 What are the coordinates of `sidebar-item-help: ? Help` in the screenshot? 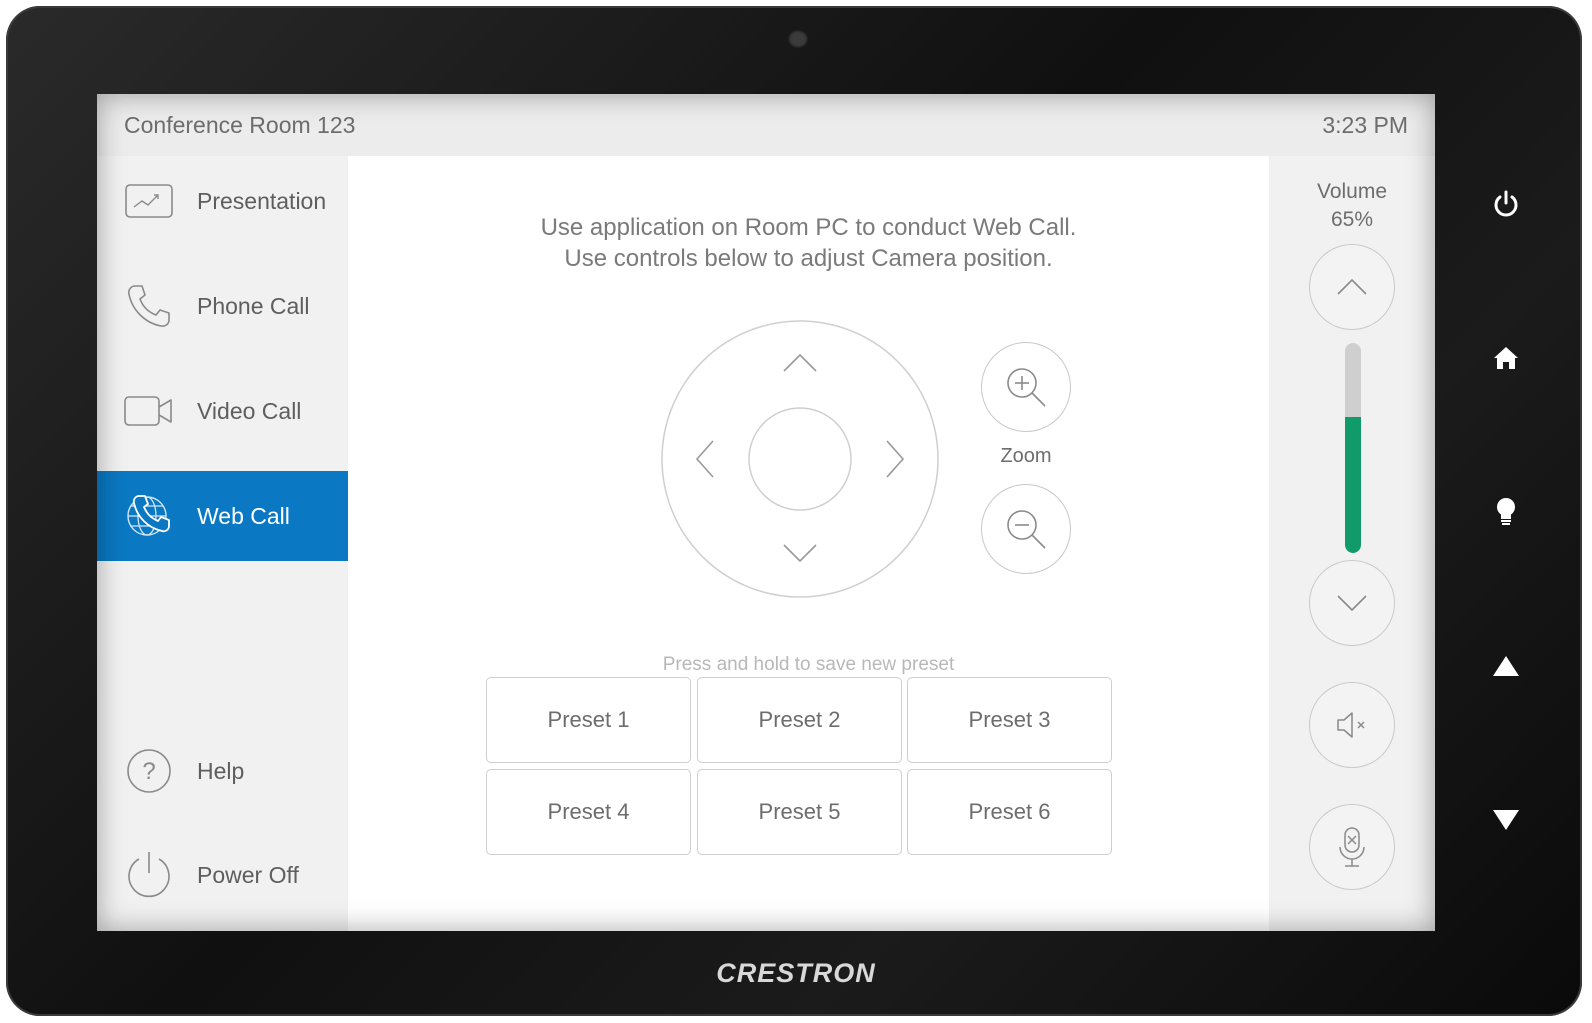 It's located at (222, 771).